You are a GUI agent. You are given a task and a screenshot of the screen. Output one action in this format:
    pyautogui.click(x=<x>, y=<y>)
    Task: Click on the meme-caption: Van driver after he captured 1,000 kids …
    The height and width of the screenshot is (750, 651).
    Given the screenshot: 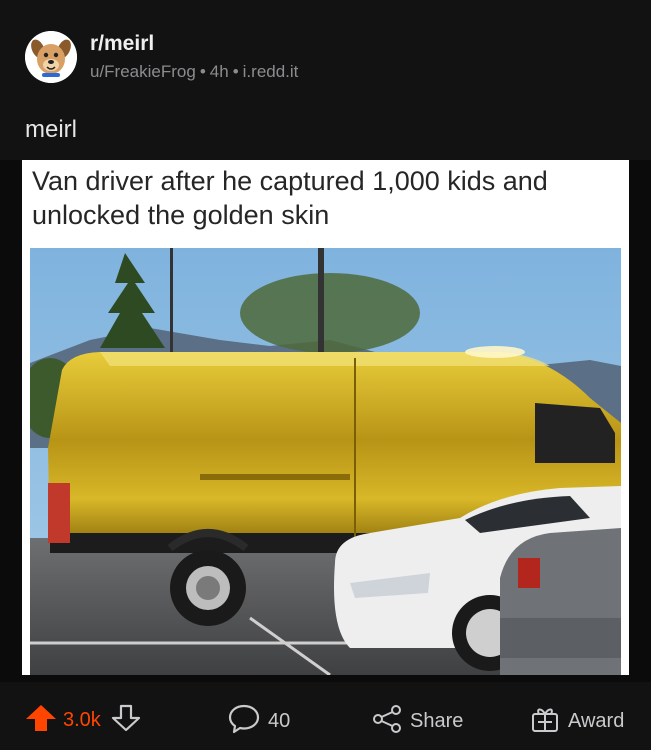 What is the action you would take?
    pyautogui.click(x=290, y=198)
    